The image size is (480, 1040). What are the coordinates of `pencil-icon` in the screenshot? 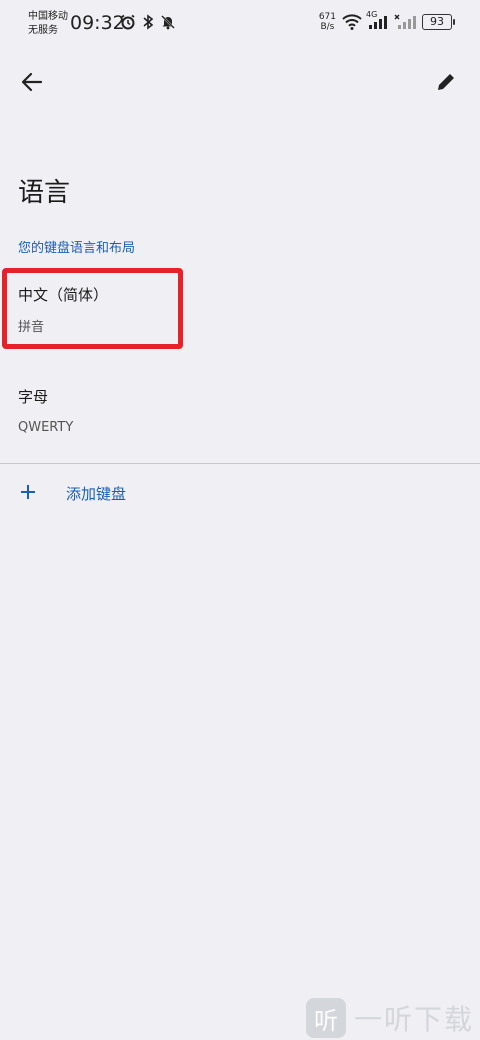 It's located at (446, 82).